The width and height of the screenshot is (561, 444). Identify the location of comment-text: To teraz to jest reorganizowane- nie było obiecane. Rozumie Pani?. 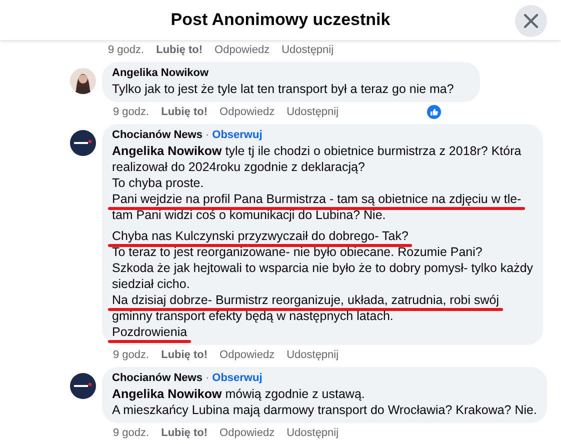
(297, 252).